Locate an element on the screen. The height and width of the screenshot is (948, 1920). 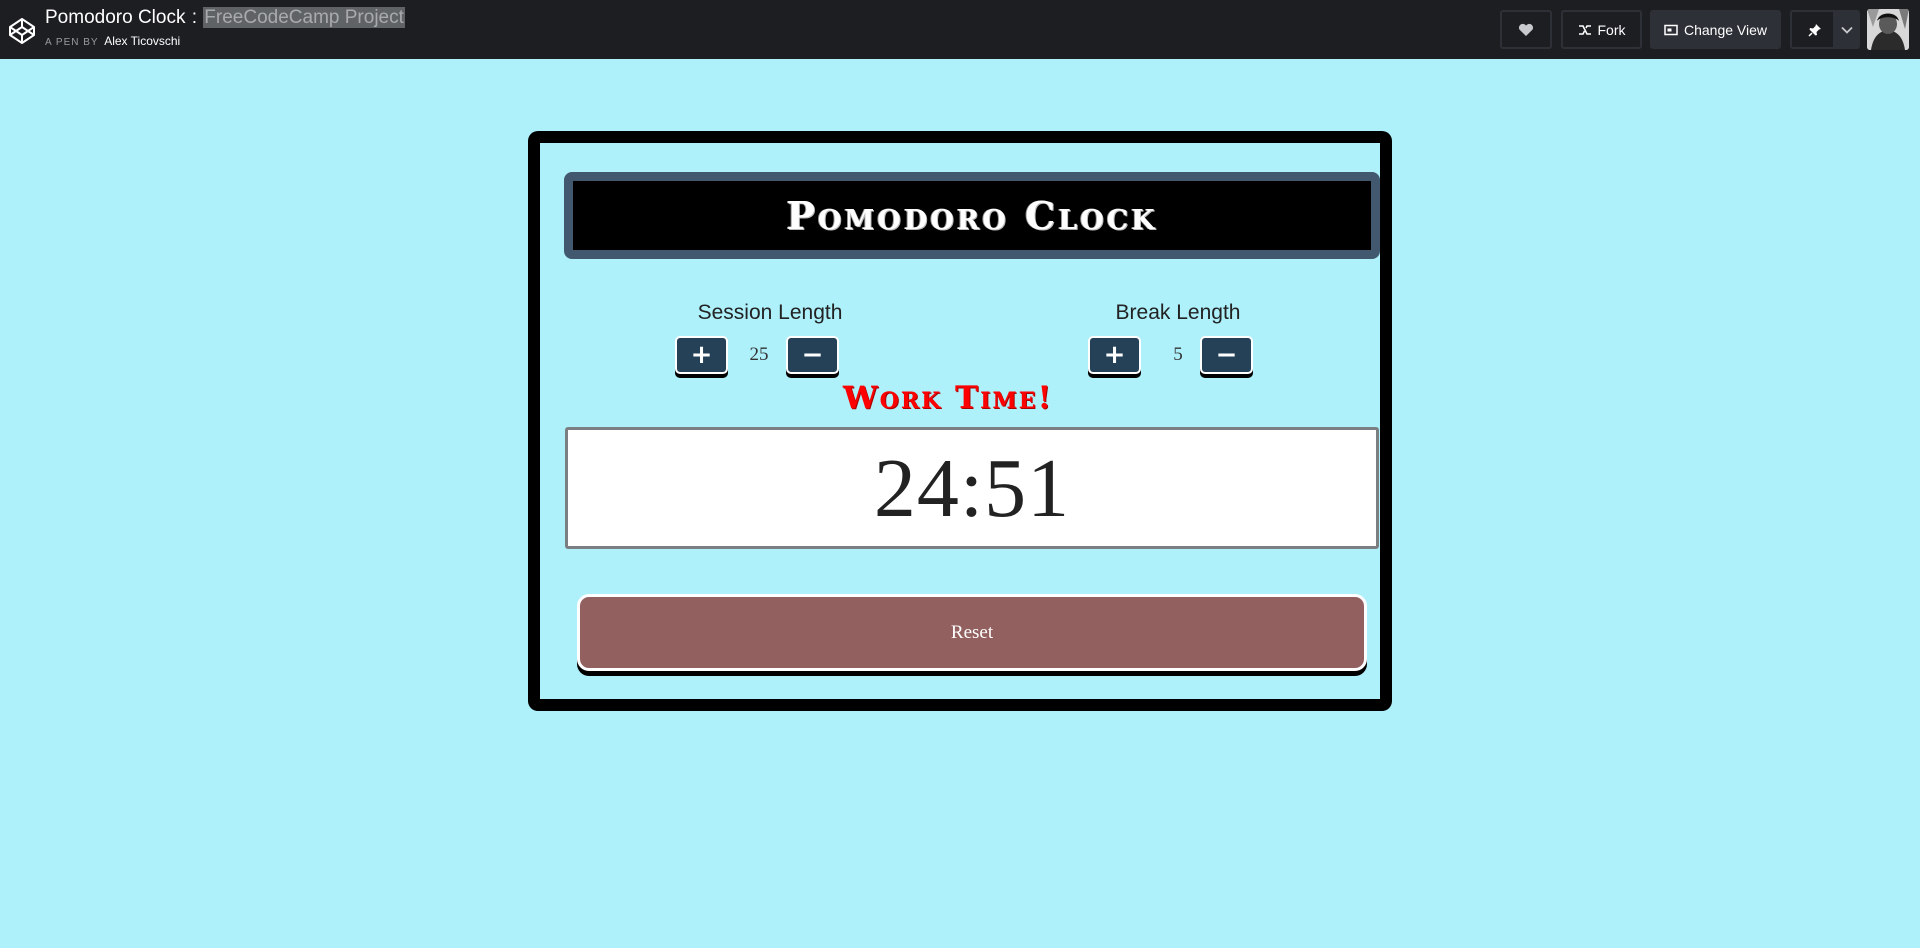
fork-icon is located at coordinates (1584, 29).